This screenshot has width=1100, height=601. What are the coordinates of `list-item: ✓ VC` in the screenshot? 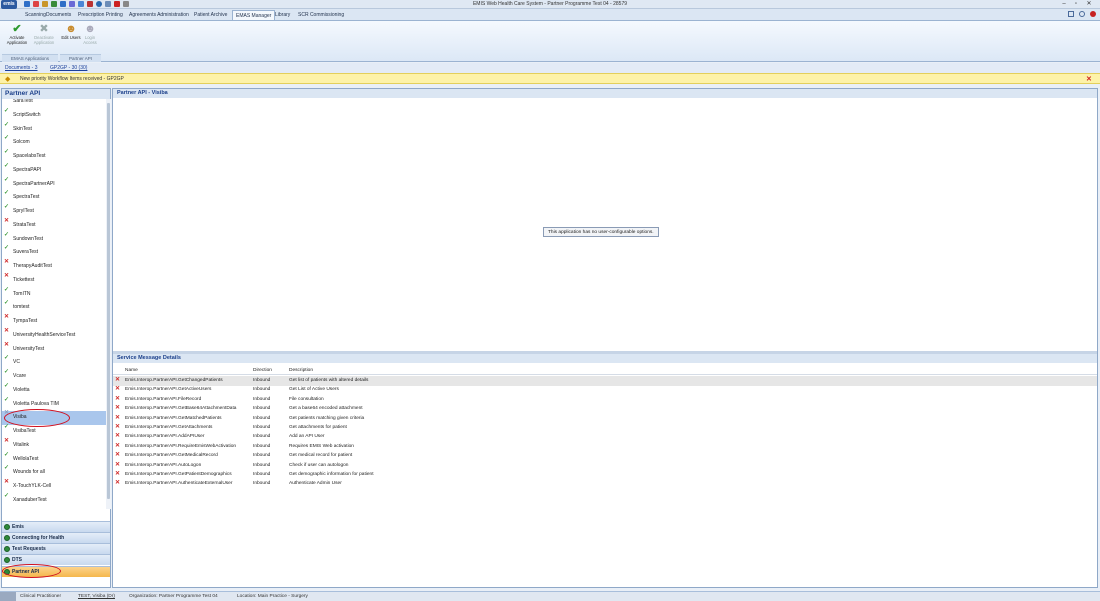 It's located at (54, 362).